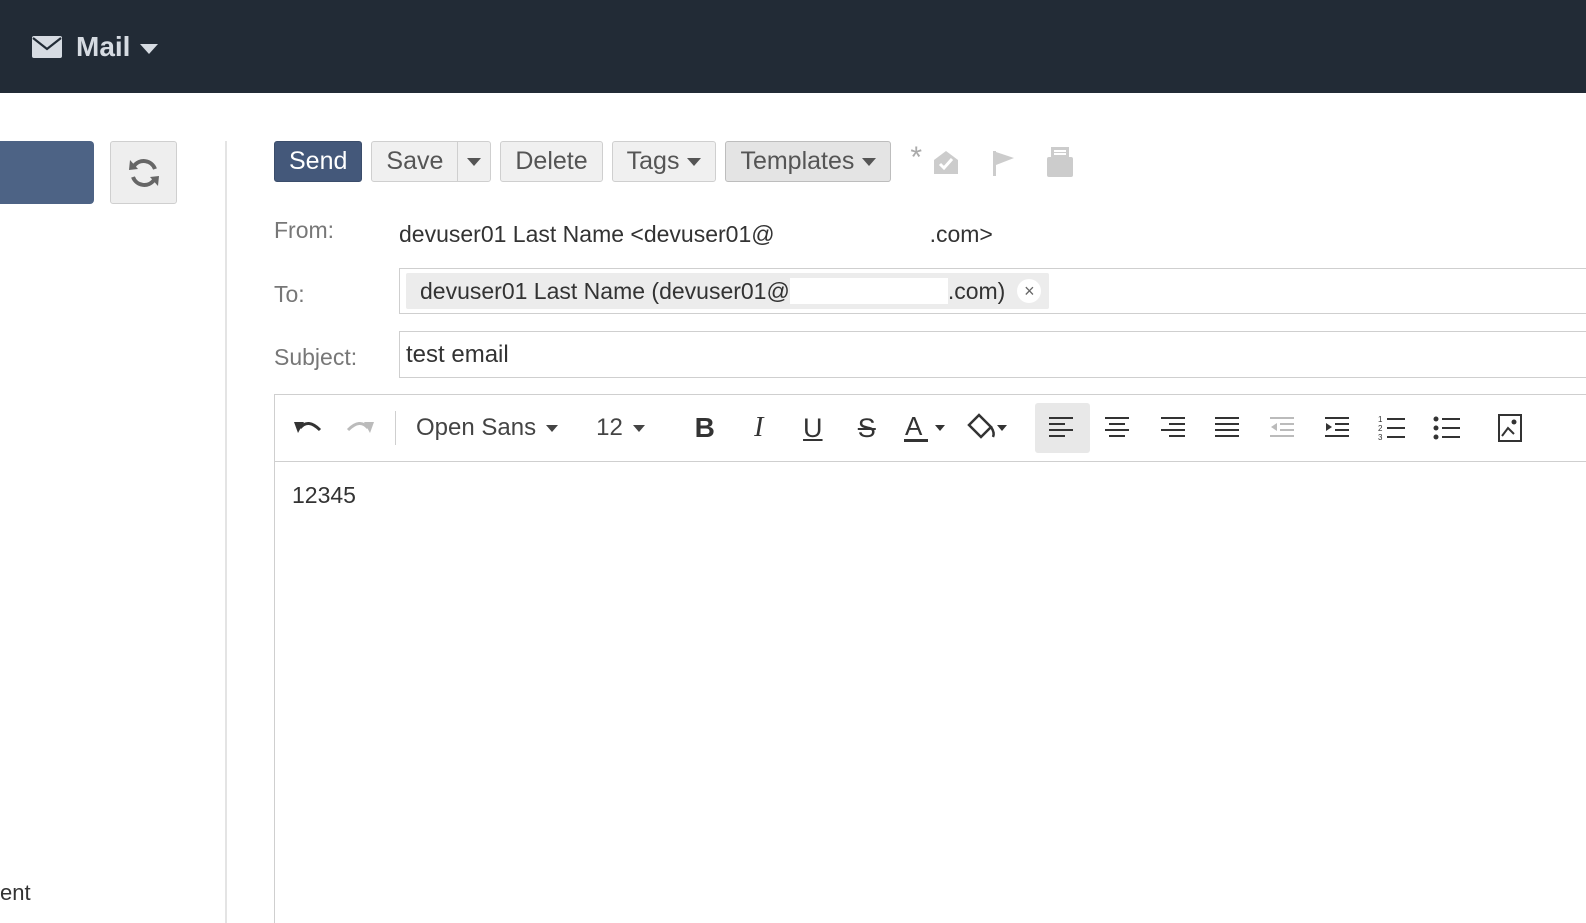  Describe the element at coordinates (653, 161) in the screenshot. I see `tags-label: Tags` at that location.